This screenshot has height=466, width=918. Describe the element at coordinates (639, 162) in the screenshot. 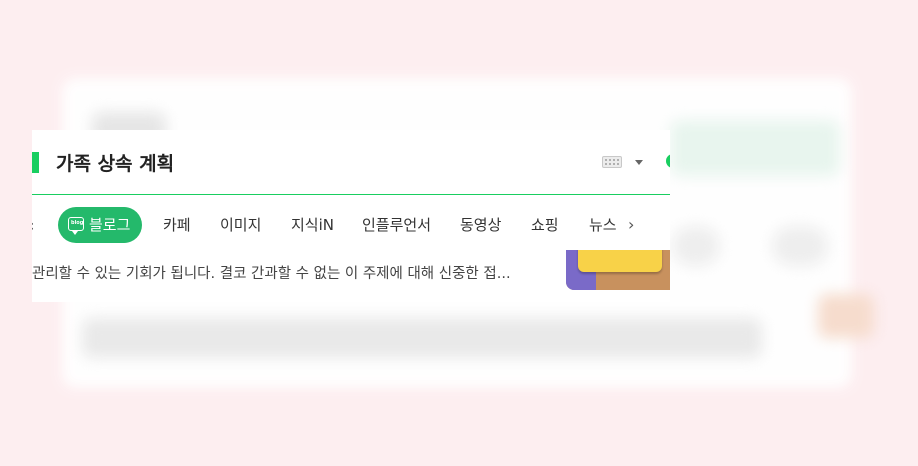

I see `caret-down-icon` at that location.